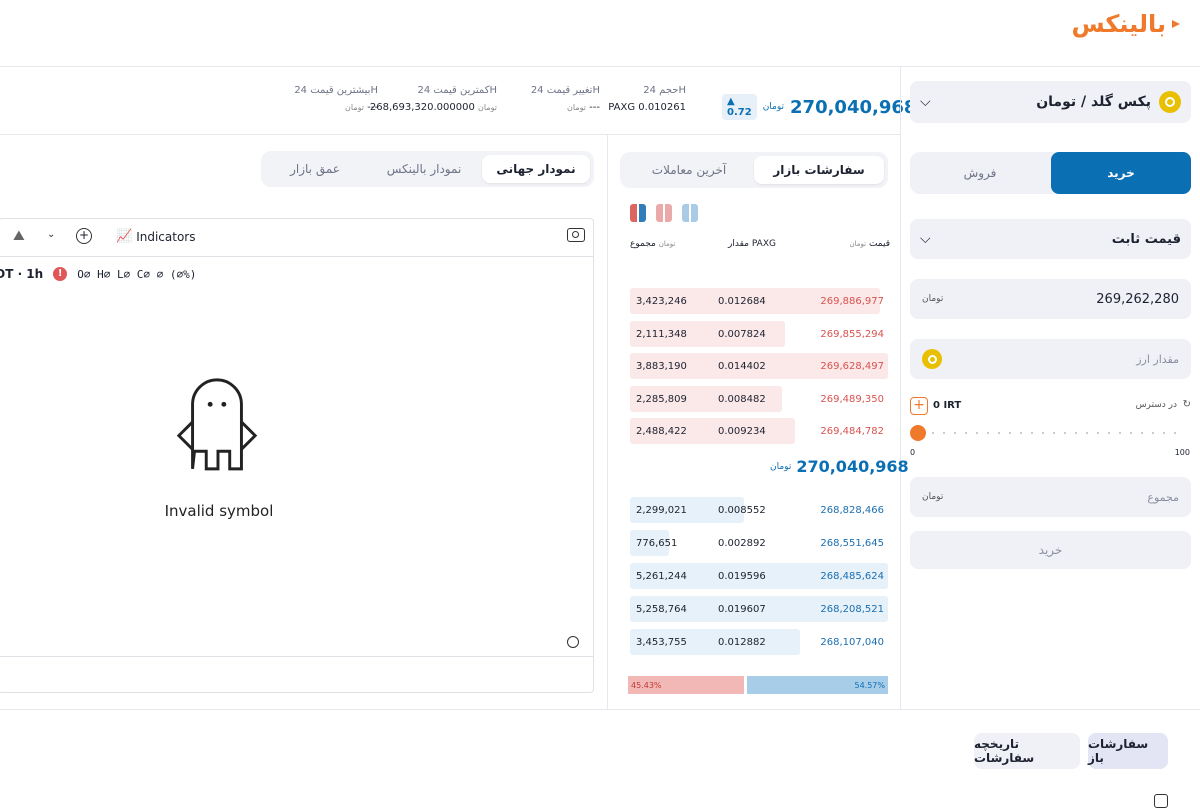 The width and height of the screenshot is (1200, 808). What do you see at coordinates (323, 99) in the screenshot?
I see `stat-high: بیشترین قیمت 24H تومان ---` at bounding box center [323, 99].